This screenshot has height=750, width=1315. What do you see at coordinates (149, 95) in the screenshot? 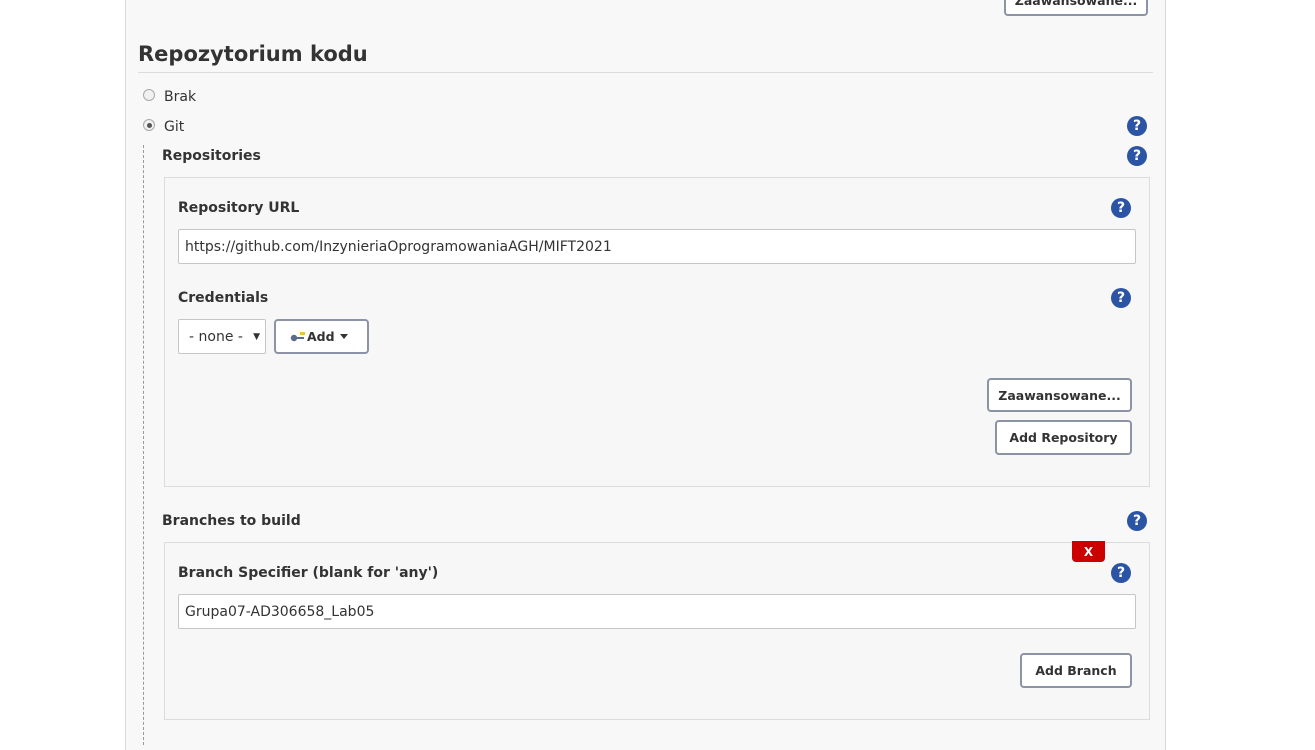
I see `radio-brak` at bounding box center [149, 95].